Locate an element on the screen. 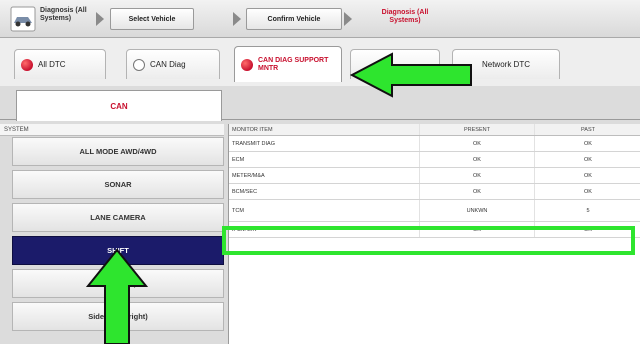 The width and height of the screenshot is (640, 344). table-row: METER/M&A OK OK is located at coordinates (434, 176).